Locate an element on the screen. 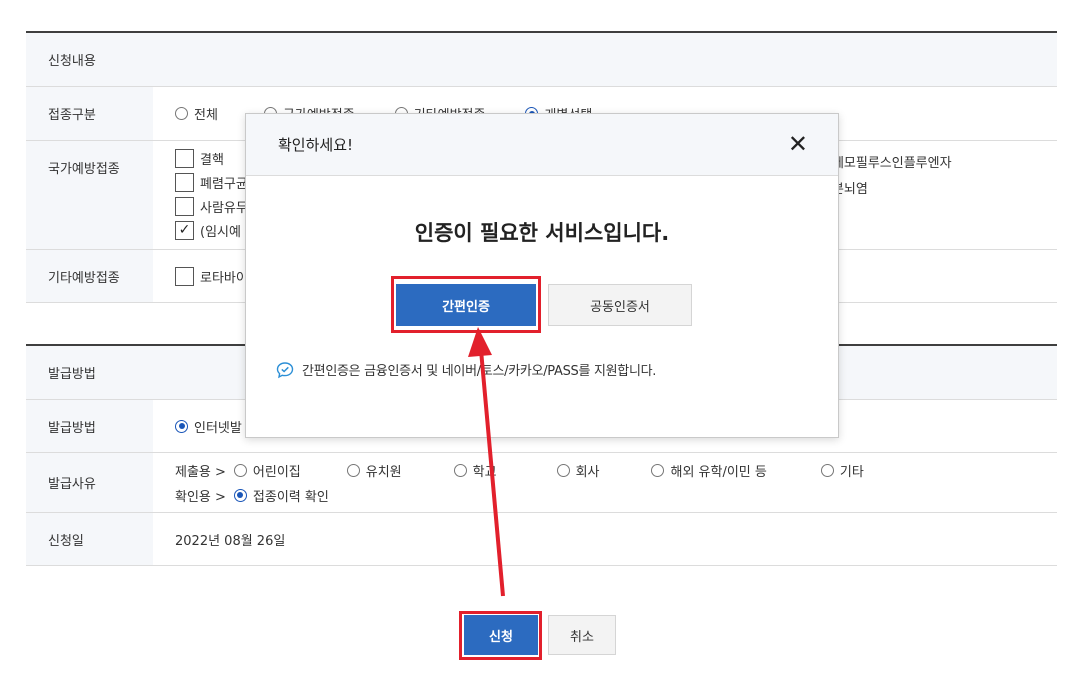 This screenshot has width=1084, height=673. apply-highlight-box is located at coordinates (500, 635).